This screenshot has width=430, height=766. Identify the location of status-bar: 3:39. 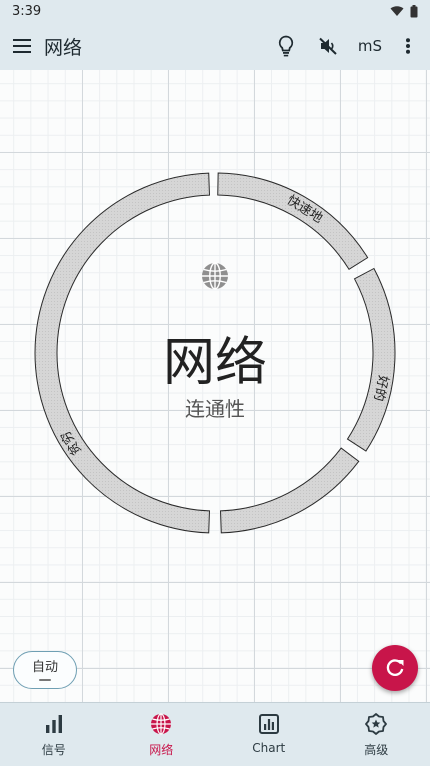
(215, 11).